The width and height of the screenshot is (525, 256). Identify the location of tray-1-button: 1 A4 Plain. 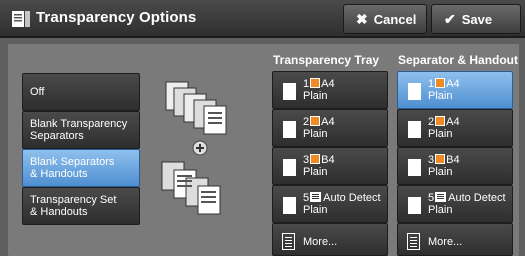
(330, 90).